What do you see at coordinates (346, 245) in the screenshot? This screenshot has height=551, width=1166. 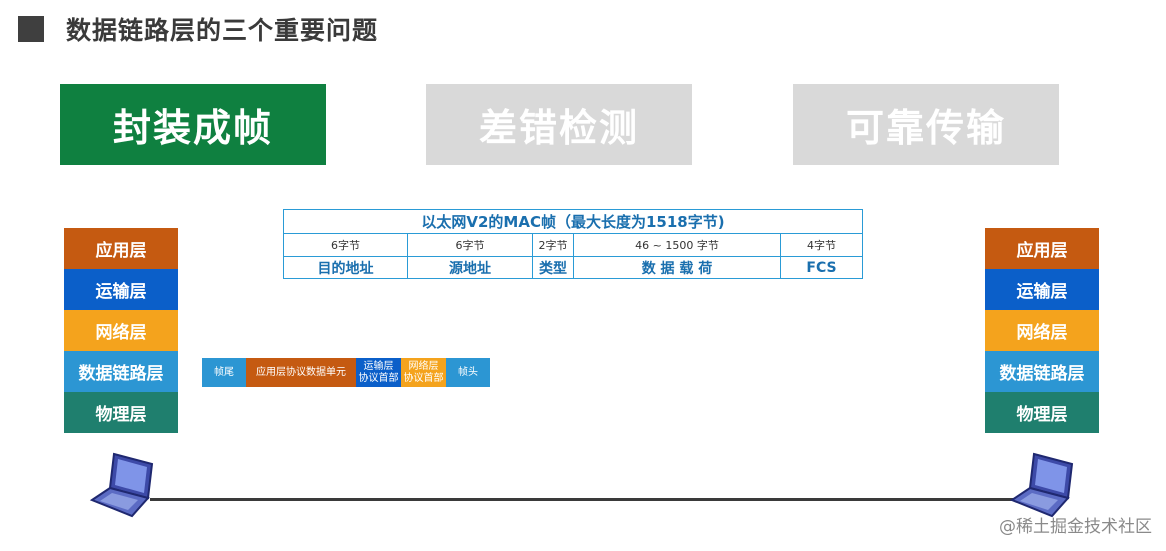 I see `size-dest-address: 6字节` at bounding box center [346, 245].